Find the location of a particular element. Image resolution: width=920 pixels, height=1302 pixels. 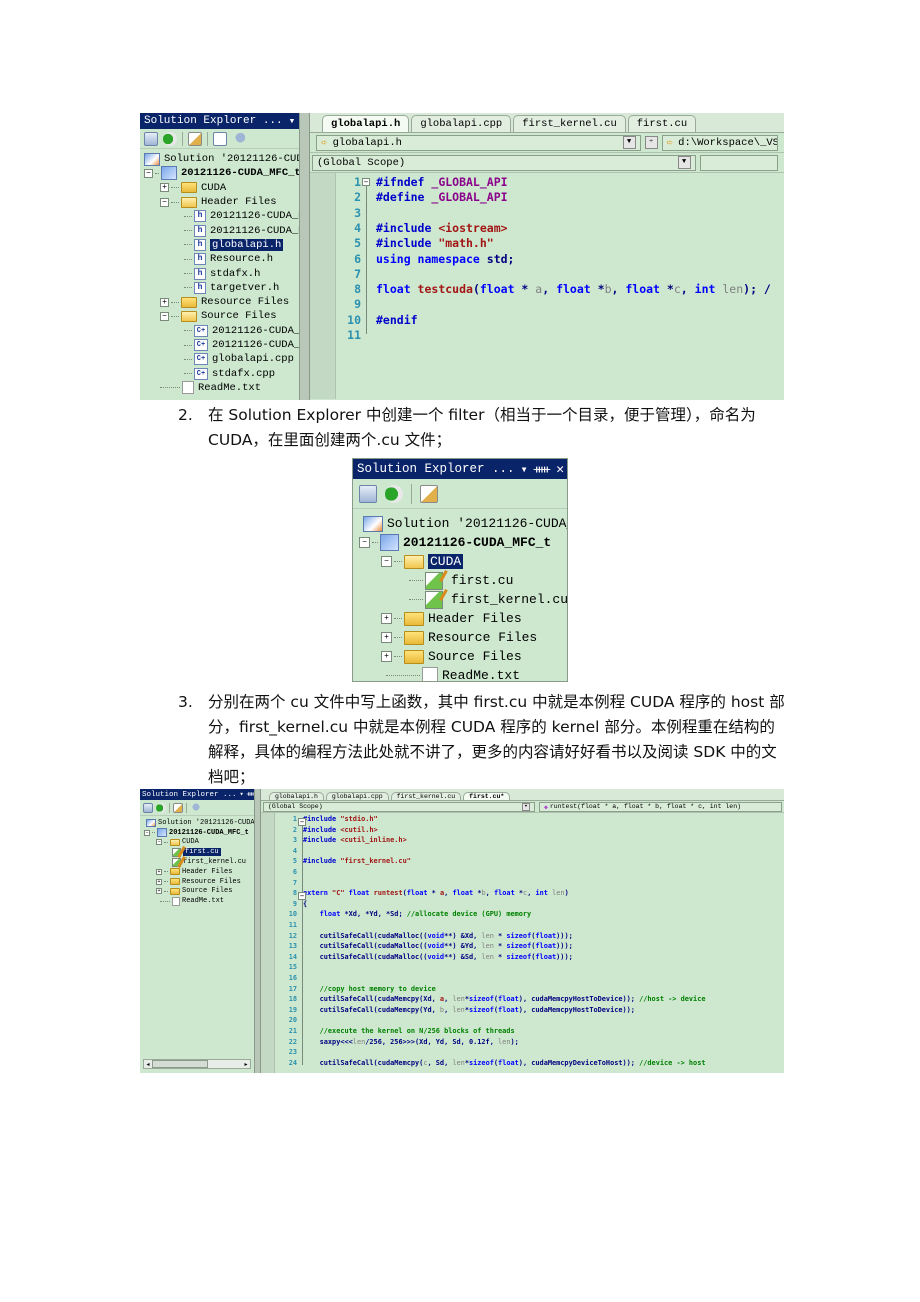

scrollbar-thumb is located at coordinates (180, 1064).